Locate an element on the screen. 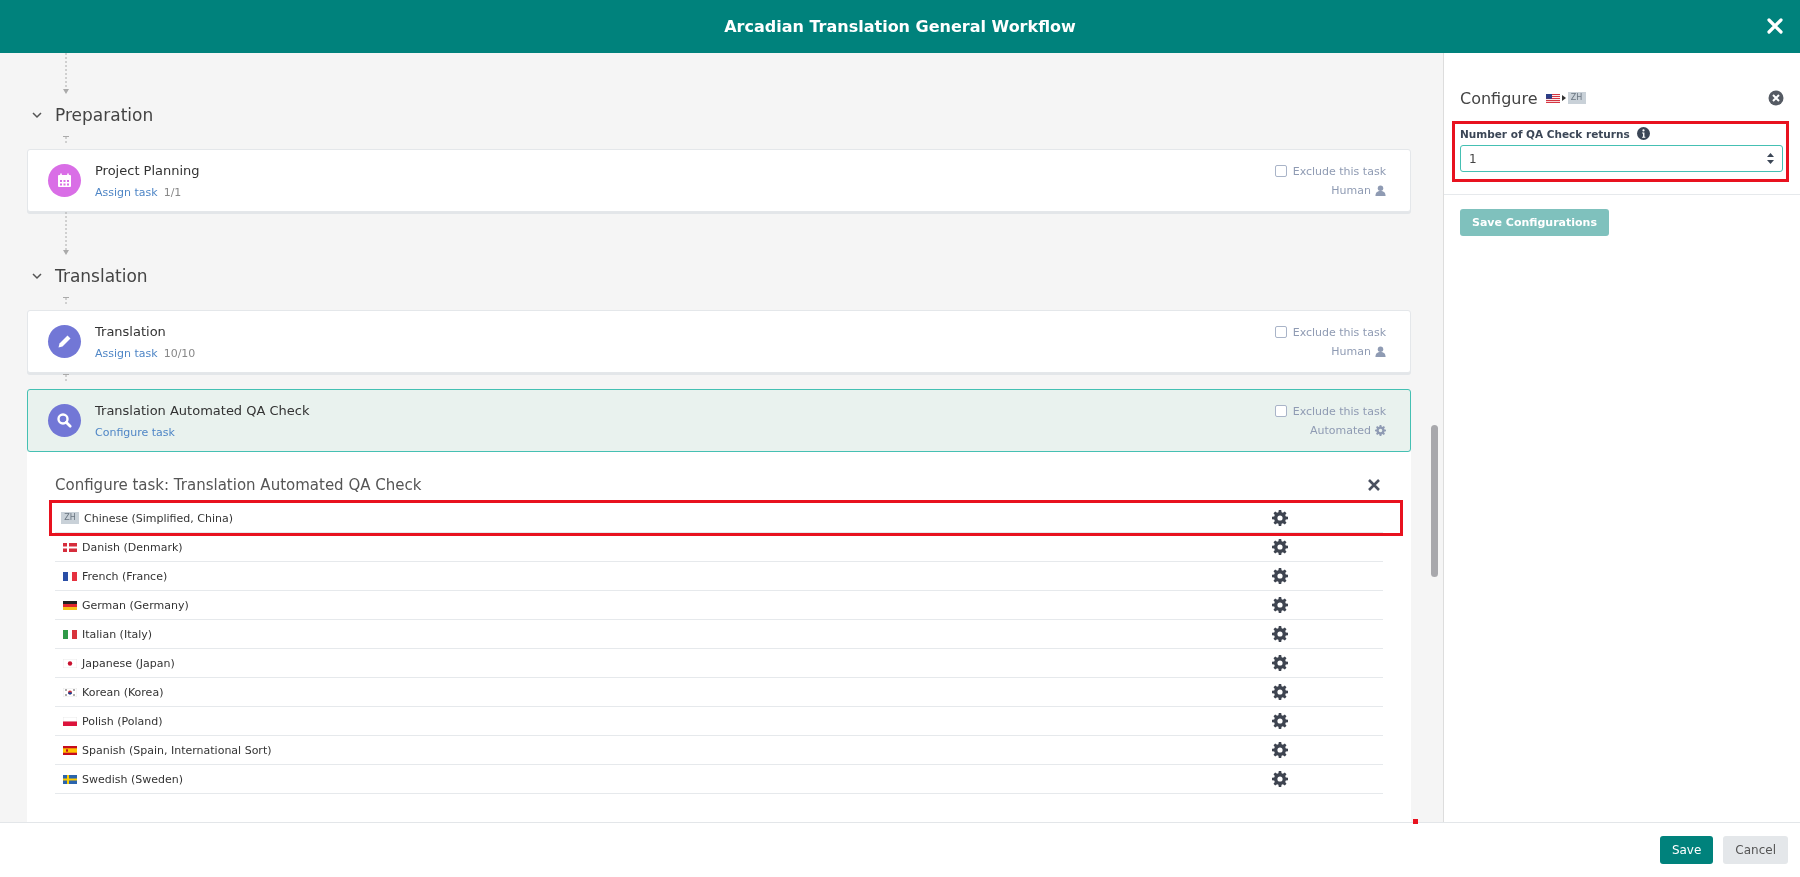 The height and width of the screenshot is (877, 1800). language-name: Polish (Poland) is located at coordinates (123, 721).